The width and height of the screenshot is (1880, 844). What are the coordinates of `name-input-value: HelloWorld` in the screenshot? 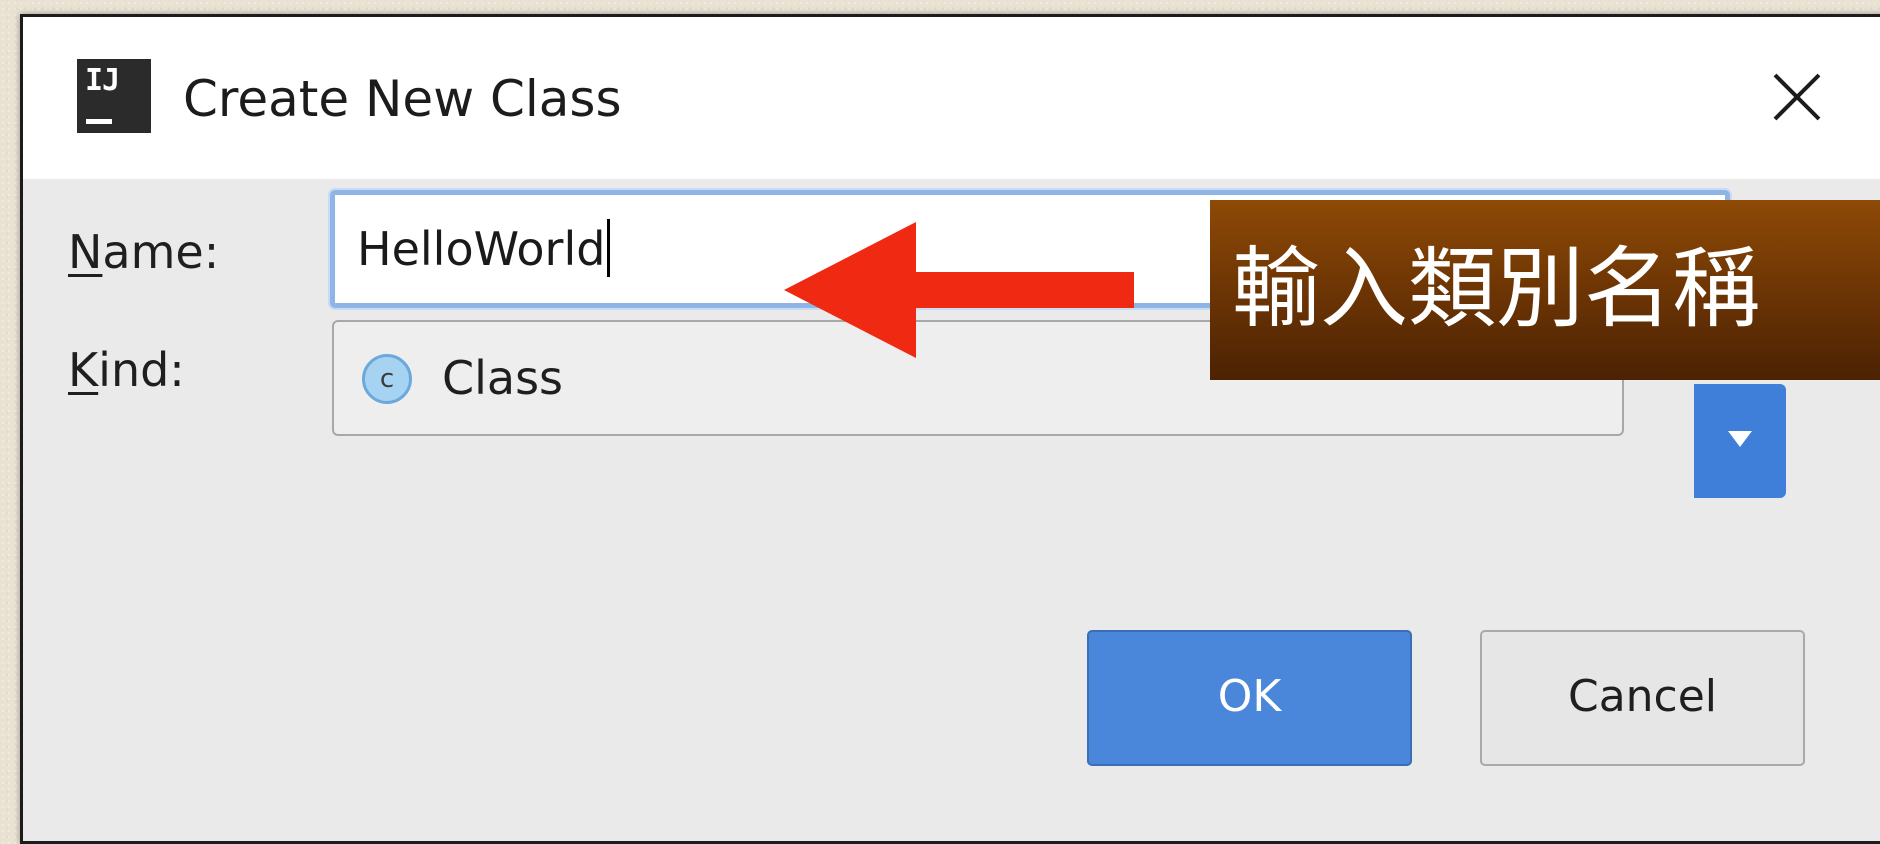 It's located at (484, 249).